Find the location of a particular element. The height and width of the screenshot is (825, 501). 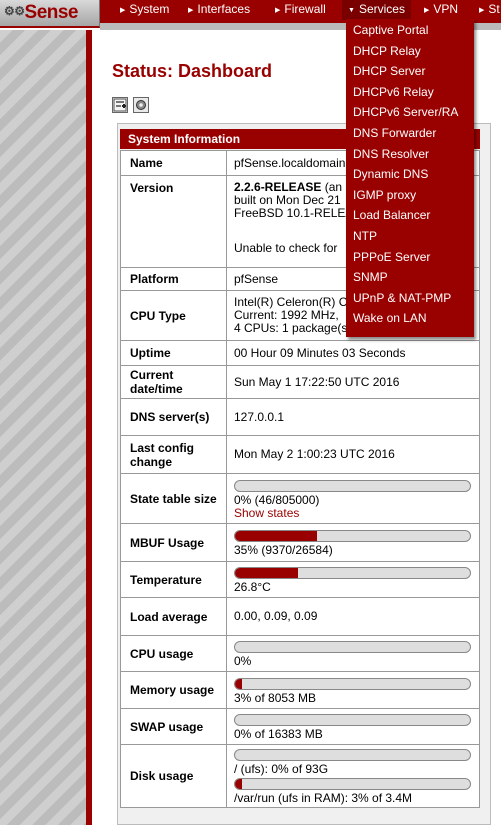

cpu-usage-progress-bar is located at coordinates (352, 647).